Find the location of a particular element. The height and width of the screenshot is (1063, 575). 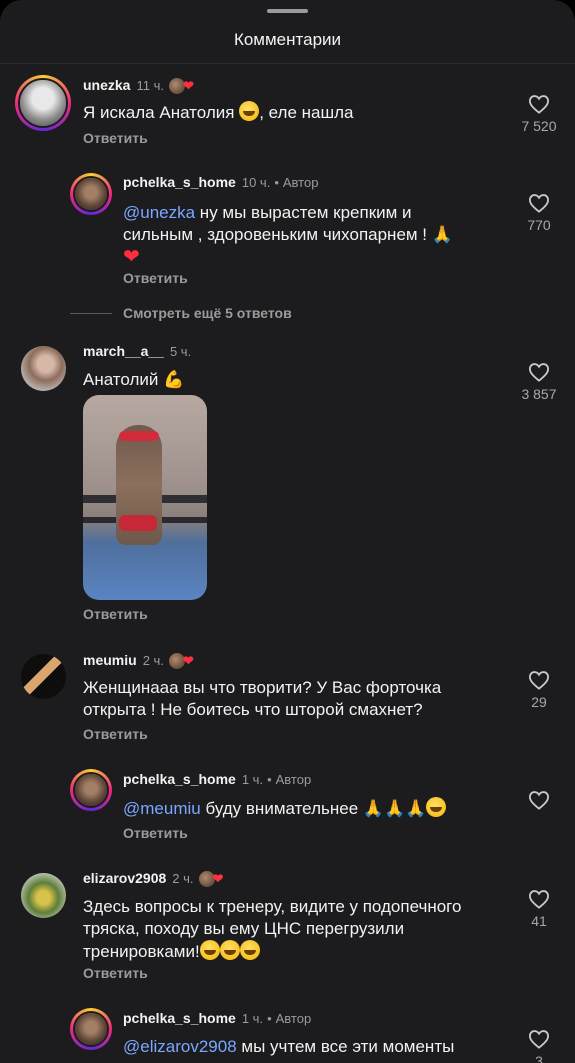

view-more-replies-button: Смотреть ещё 5 ответов is located at coordinates (207, 313).